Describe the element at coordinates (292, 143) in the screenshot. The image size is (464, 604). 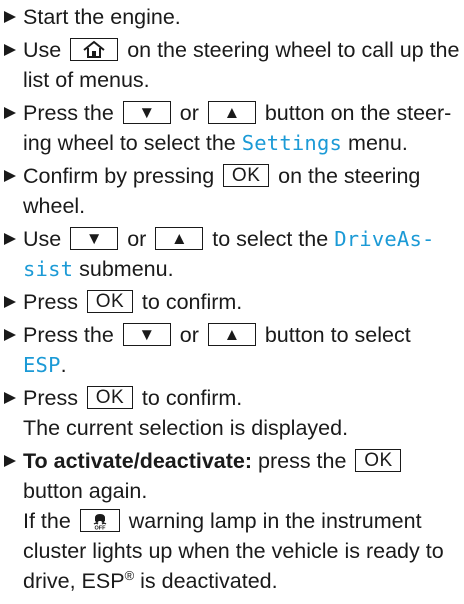
I see `menu-name-settings: Settings` at that location.